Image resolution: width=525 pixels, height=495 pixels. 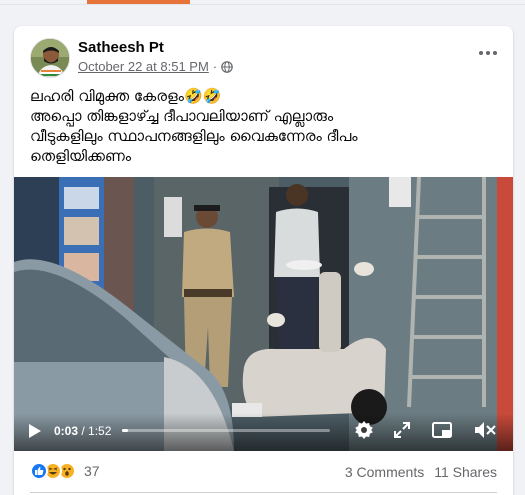 What do you see at coordinates (50, 58) in the screenshot?
I see `avatar` at bounding box center [50, 58].